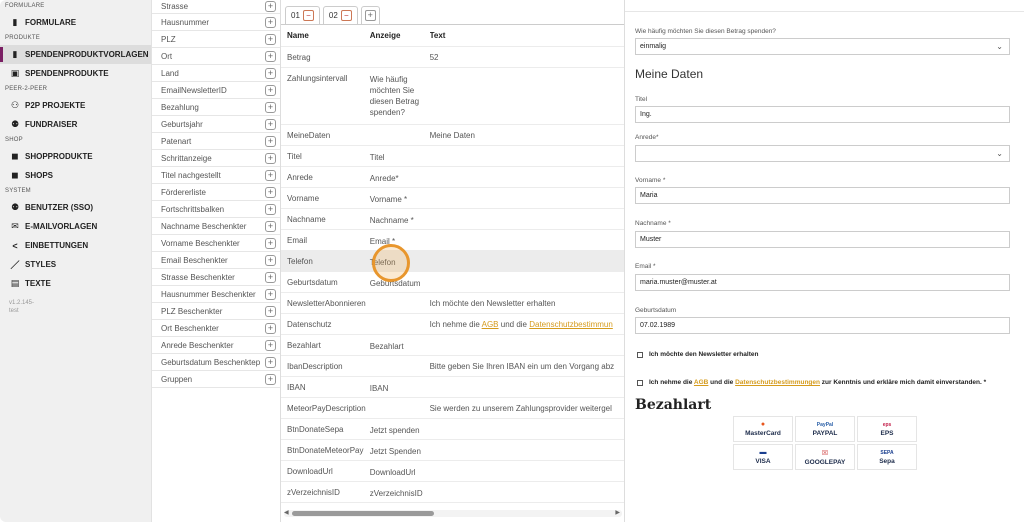 The image size is (1024, 522). I want to click on frequency-select: einmalig ⌄, so click(822, 46).